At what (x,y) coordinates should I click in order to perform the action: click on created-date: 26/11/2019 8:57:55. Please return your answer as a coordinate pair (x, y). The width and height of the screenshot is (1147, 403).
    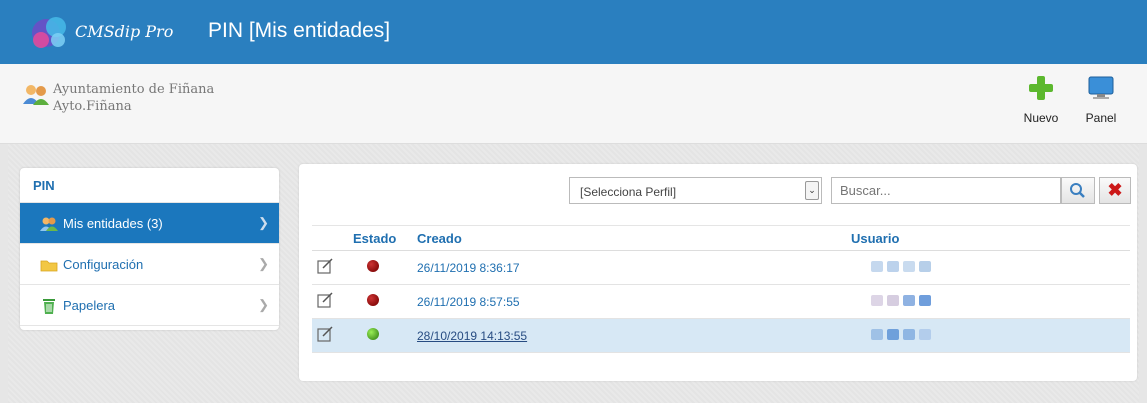
    Looking at the image, I should click on (468, 301).